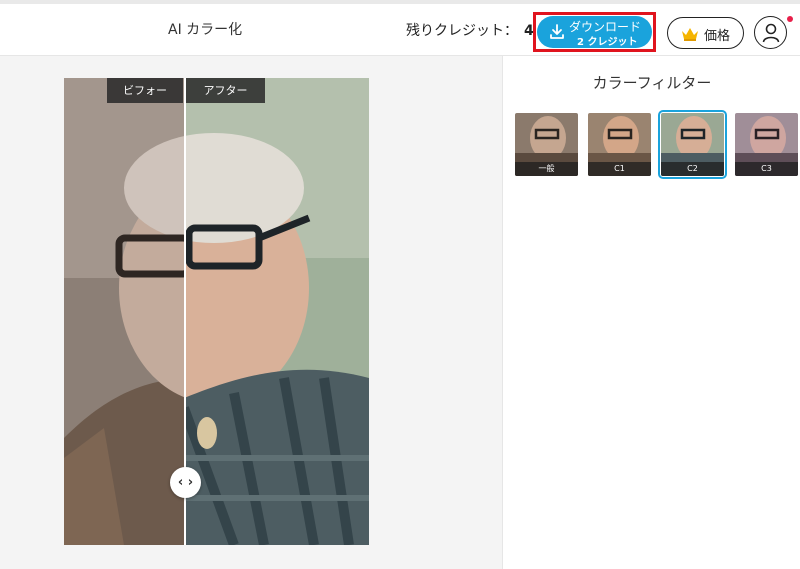 This screenshot has height=569, width=800. Describe the element at coordinates (692, 144) in the screenshot. I see `filter-thumb-c2: C2` at that location.